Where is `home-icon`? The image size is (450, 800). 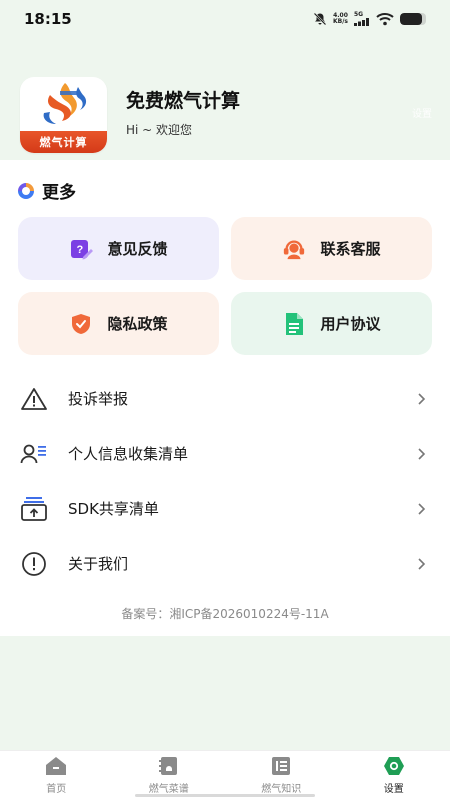
home-icon is located at coordinates (56, 766).